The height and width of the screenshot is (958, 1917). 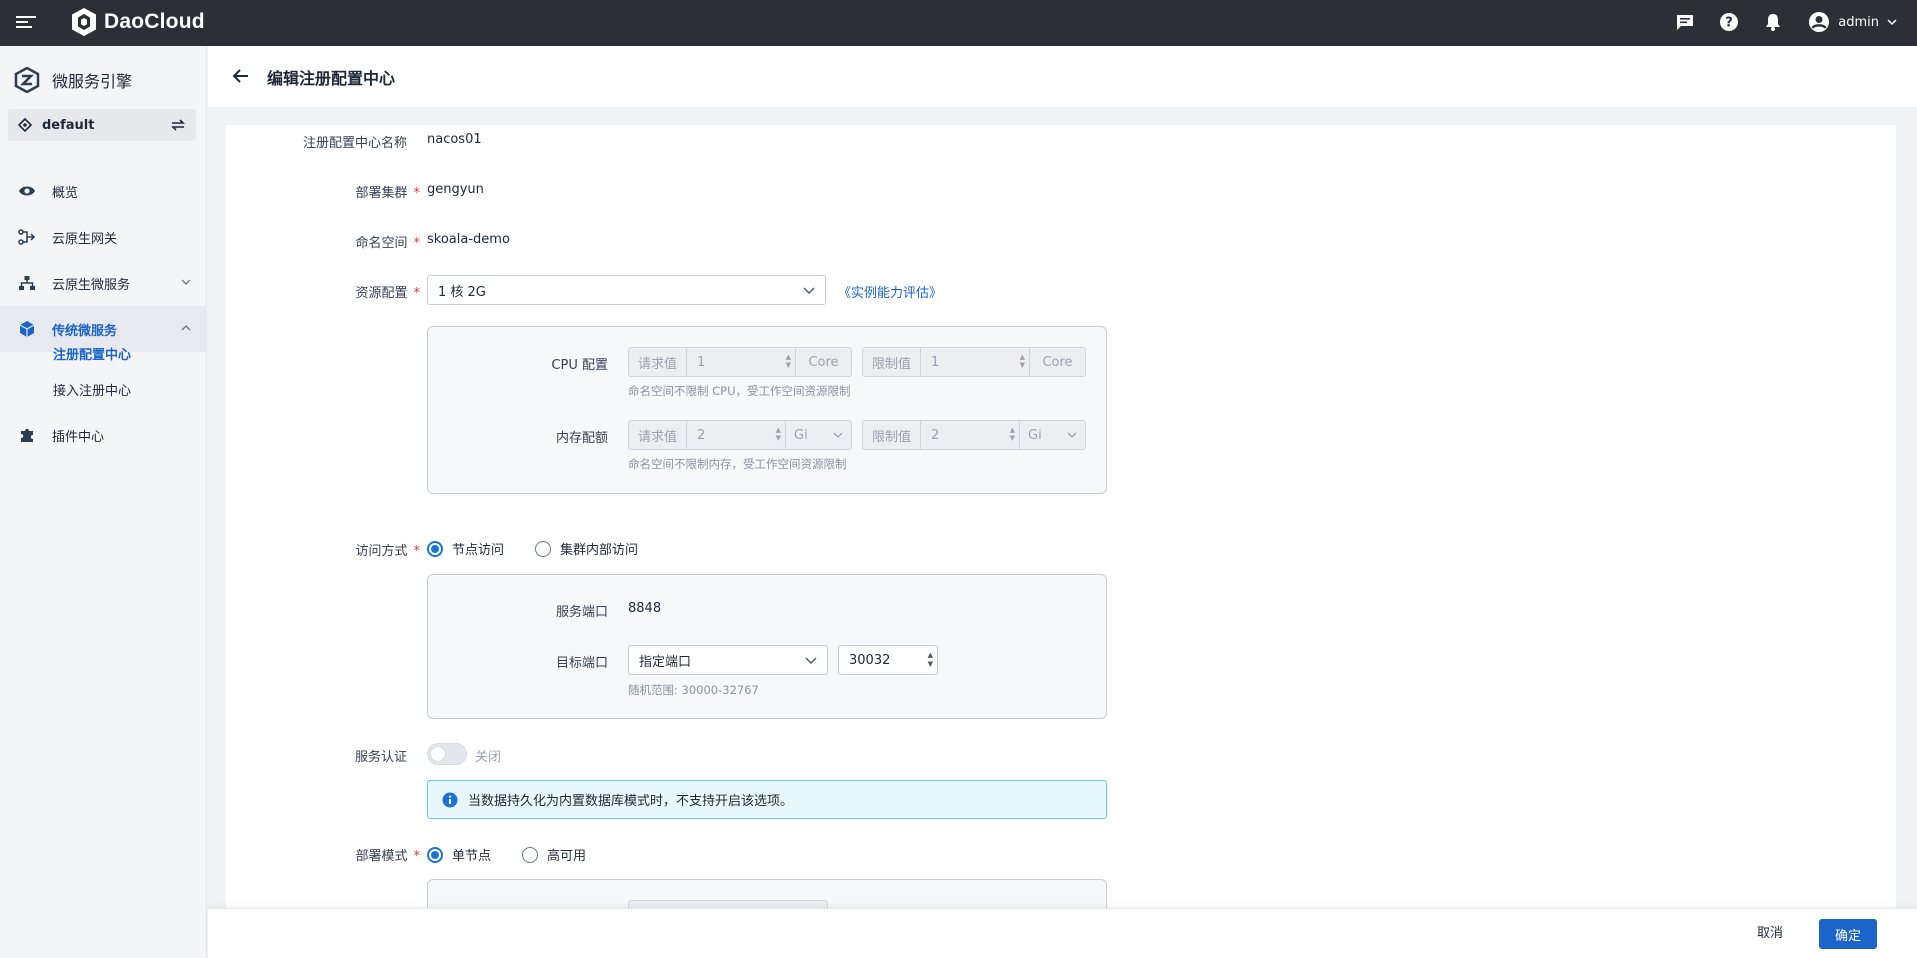 I want to click on memory-request-unit-select: Gi, so click(x=818, y=435).